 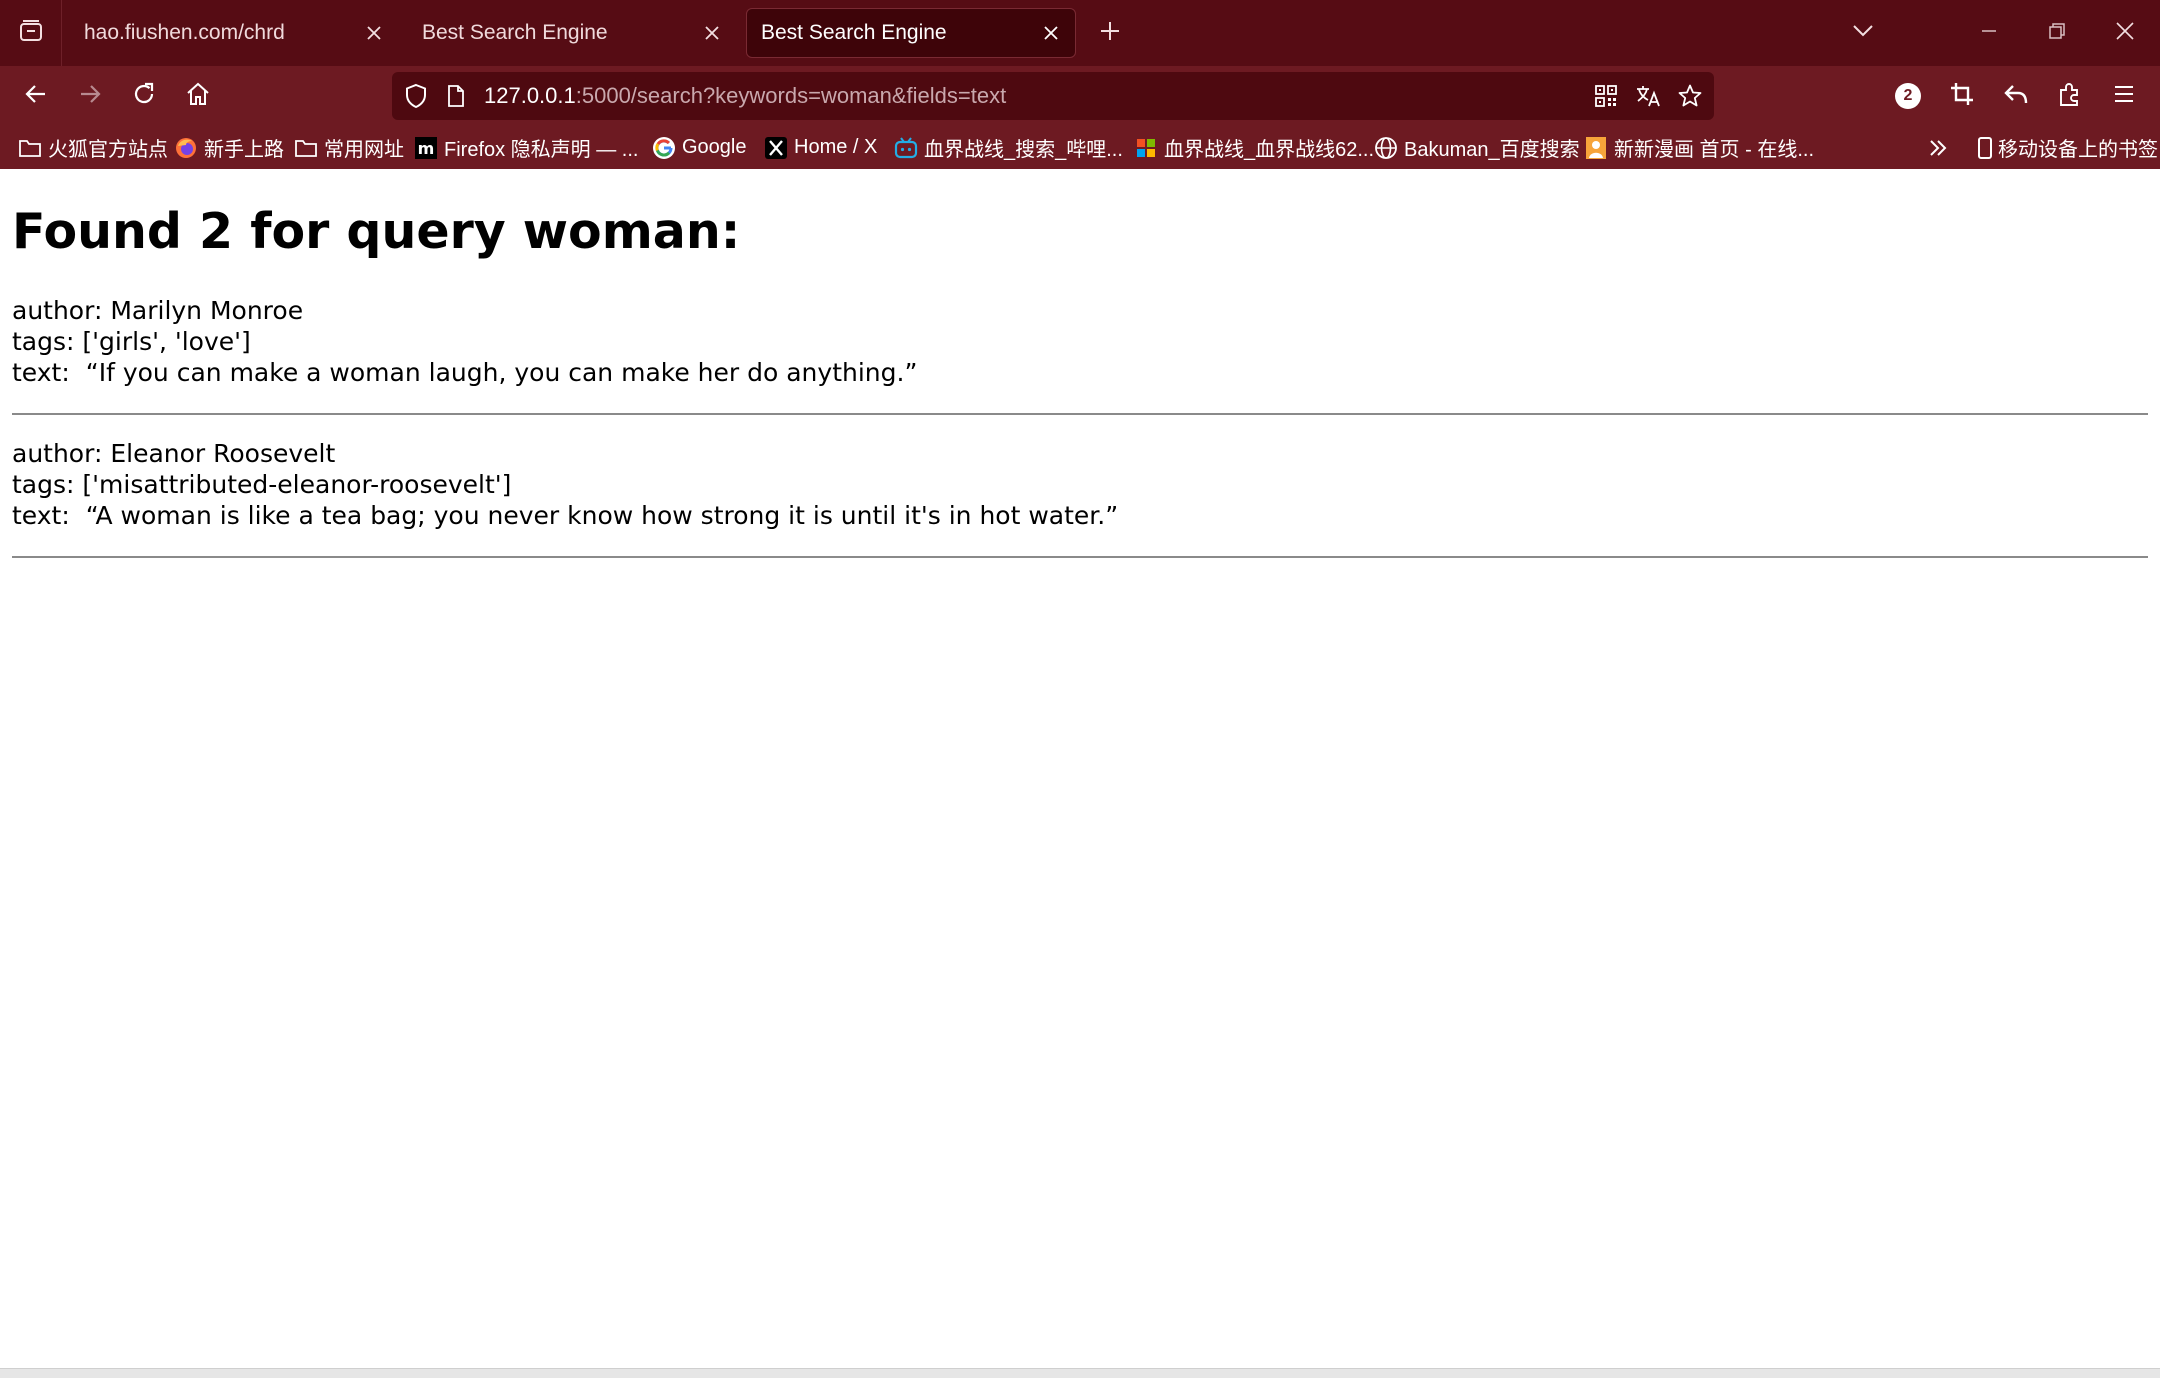 What do you see at coordinates (207, 310) in the screenshot?
I see `author-value: Marilyn Monroe` at bounding box center [207, 310].